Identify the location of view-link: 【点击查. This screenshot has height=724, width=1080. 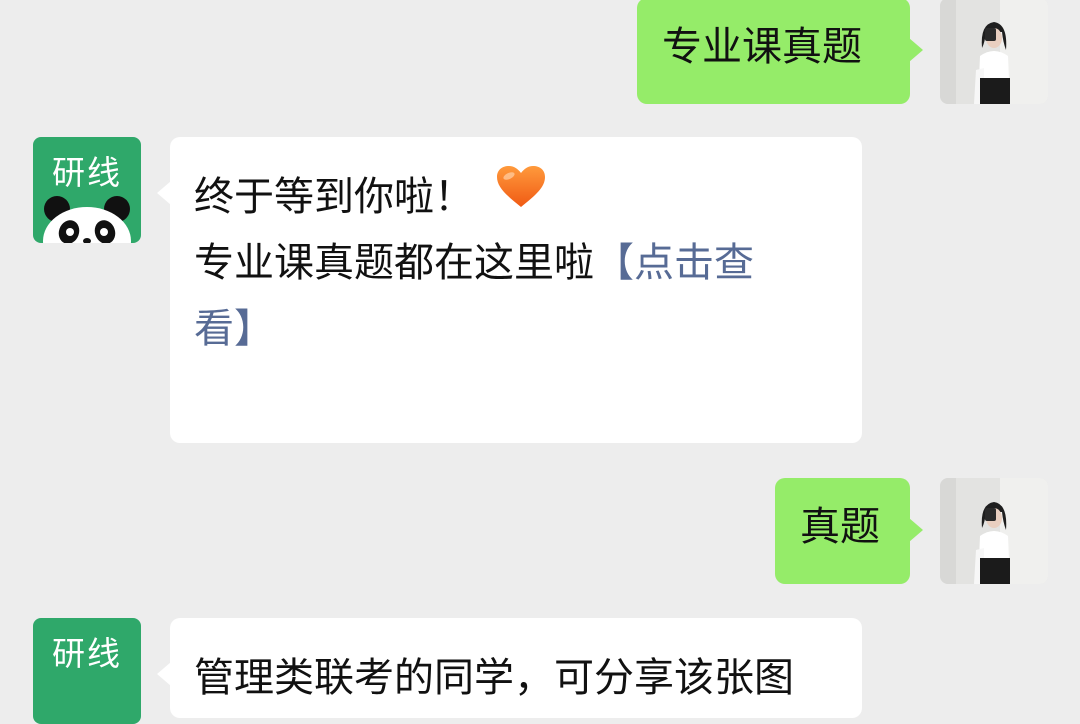
(674, 263).